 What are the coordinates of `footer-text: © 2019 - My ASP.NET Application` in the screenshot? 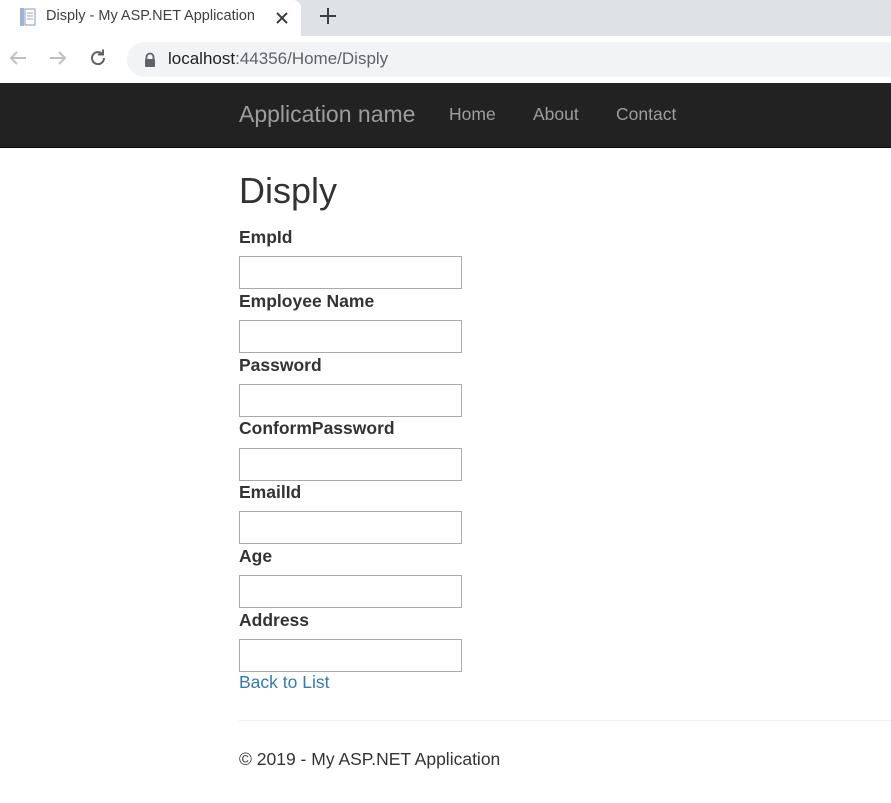 It's located at (370, 759).